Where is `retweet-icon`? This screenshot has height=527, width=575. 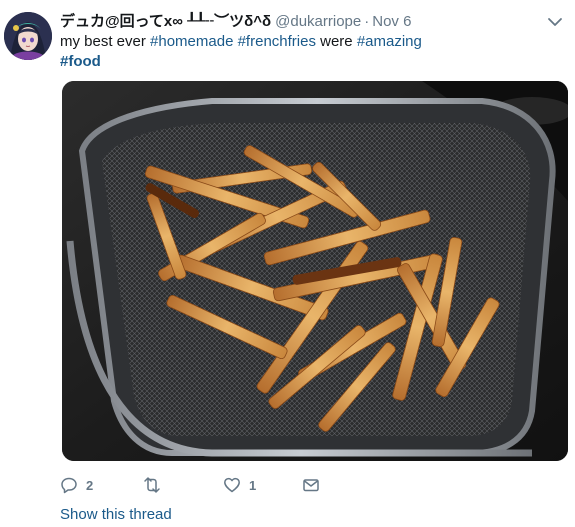 retweet-icon is located at coordinates (152, 485).